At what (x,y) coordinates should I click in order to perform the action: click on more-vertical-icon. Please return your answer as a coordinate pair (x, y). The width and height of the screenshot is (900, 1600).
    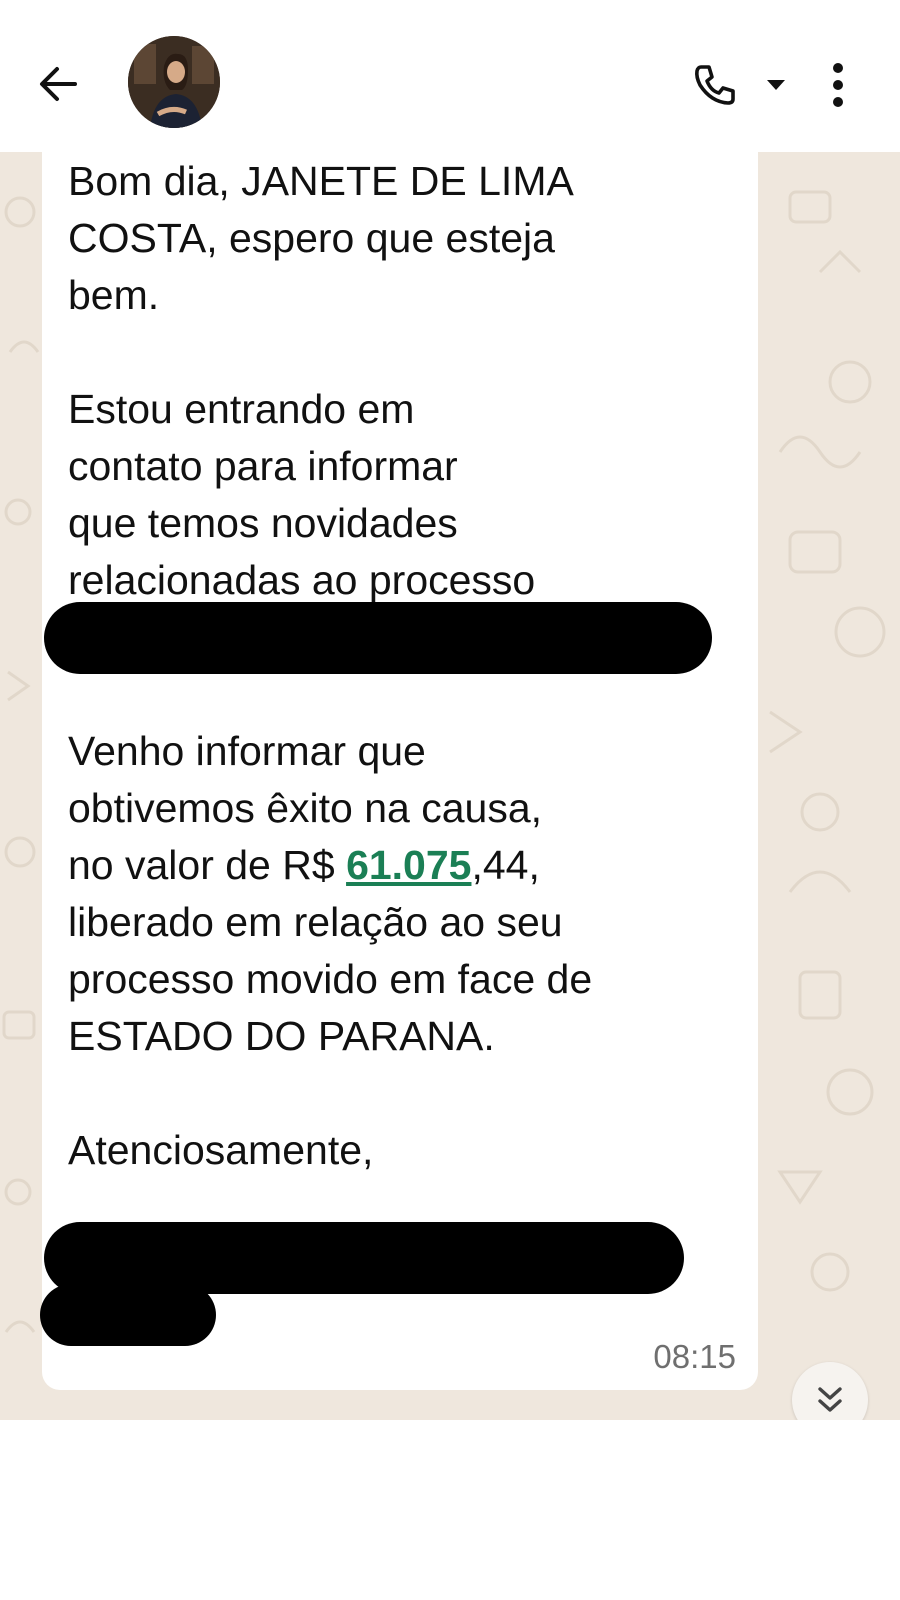
    Looking at the image, I should click on (838, 85).